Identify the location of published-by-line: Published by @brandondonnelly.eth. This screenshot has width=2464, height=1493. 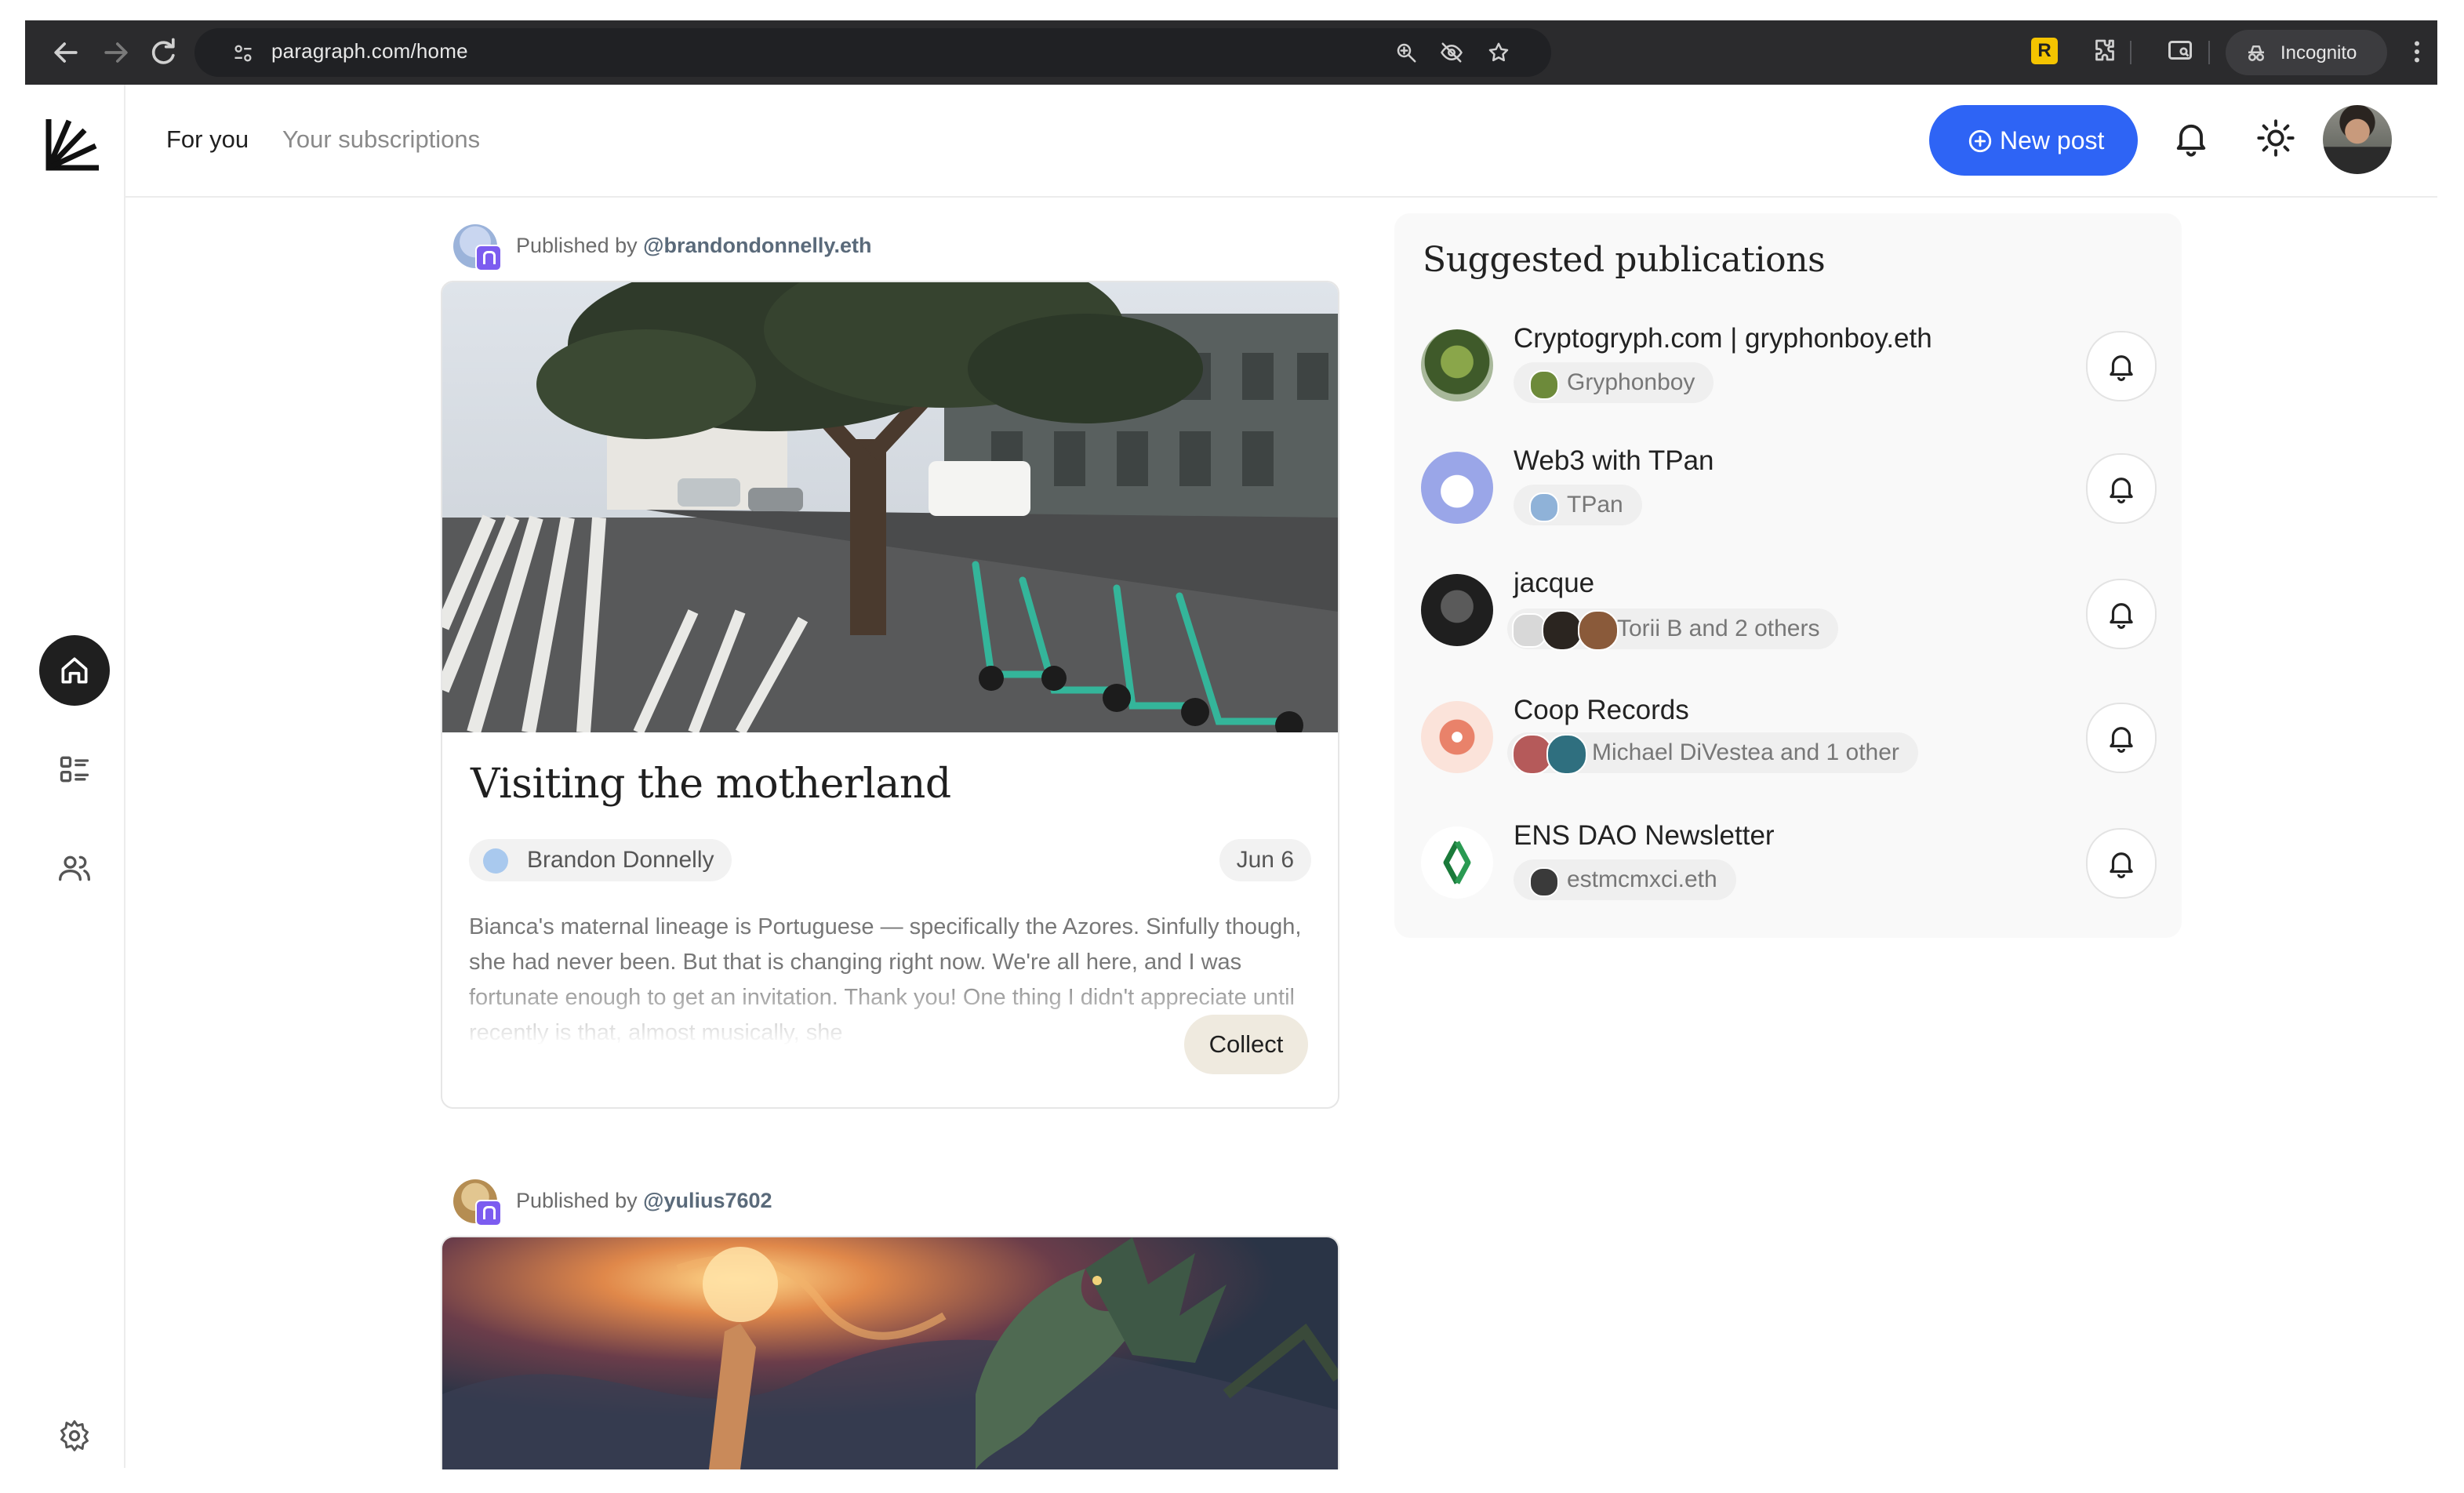
(693, 246).